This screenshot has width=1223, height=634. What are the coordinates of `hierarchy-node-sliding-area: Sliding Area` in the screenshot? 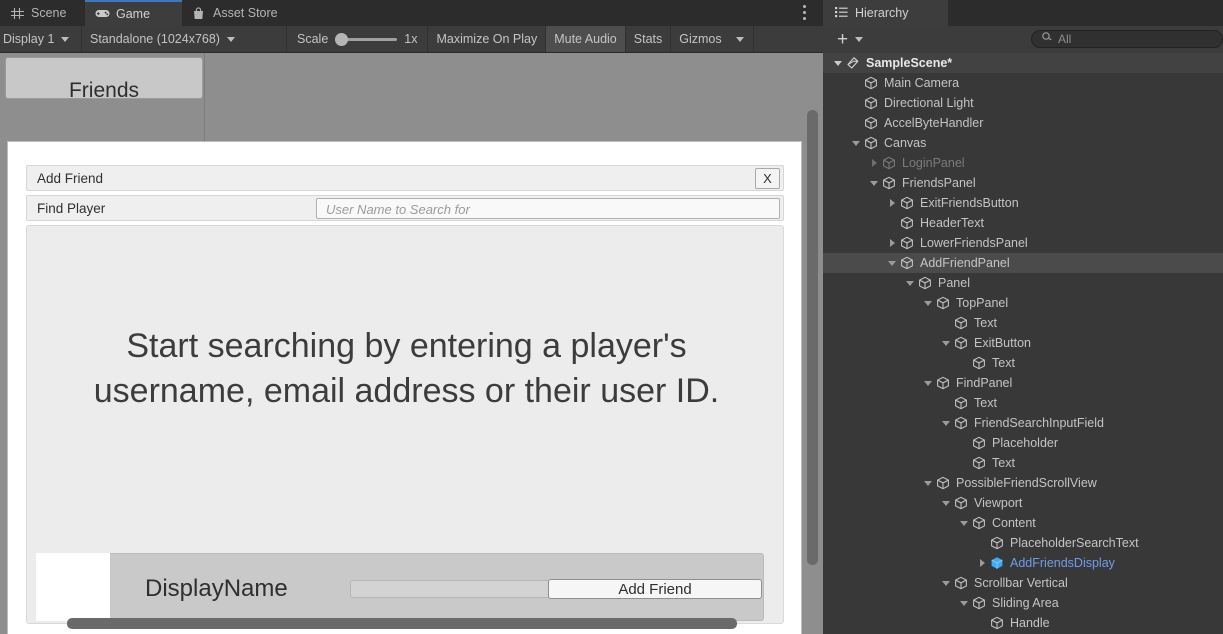 It's located at (1023, 603).